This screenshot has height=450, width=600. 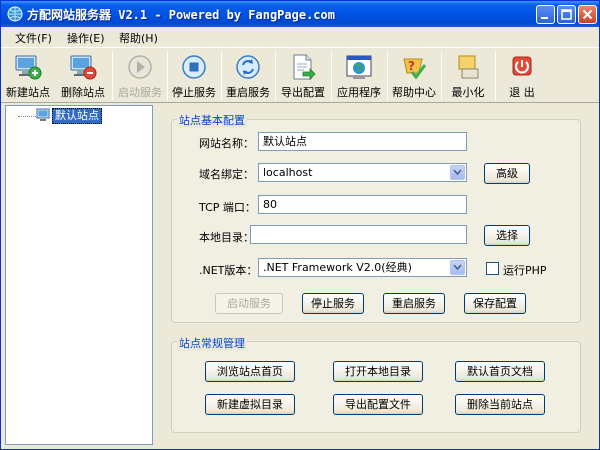 I want to click on maximize-icon, so click(x=566, y=14).